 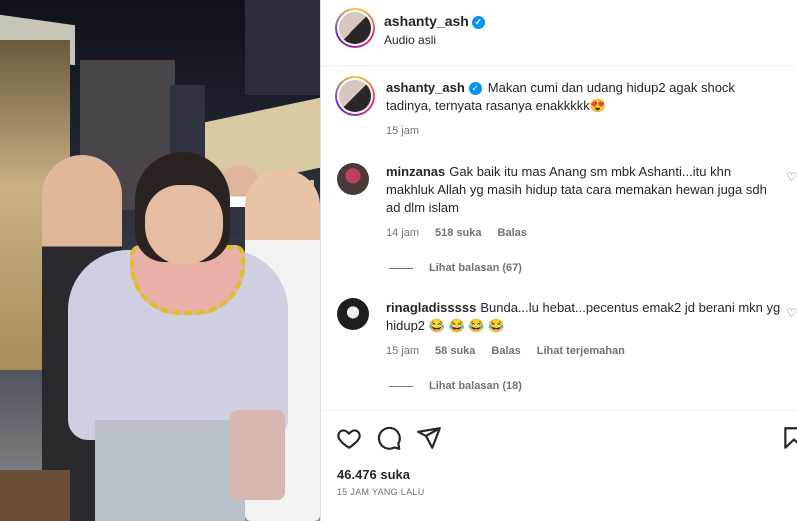 I want to click on likes-count: 46.476 suka, so click(x=373, y=474).